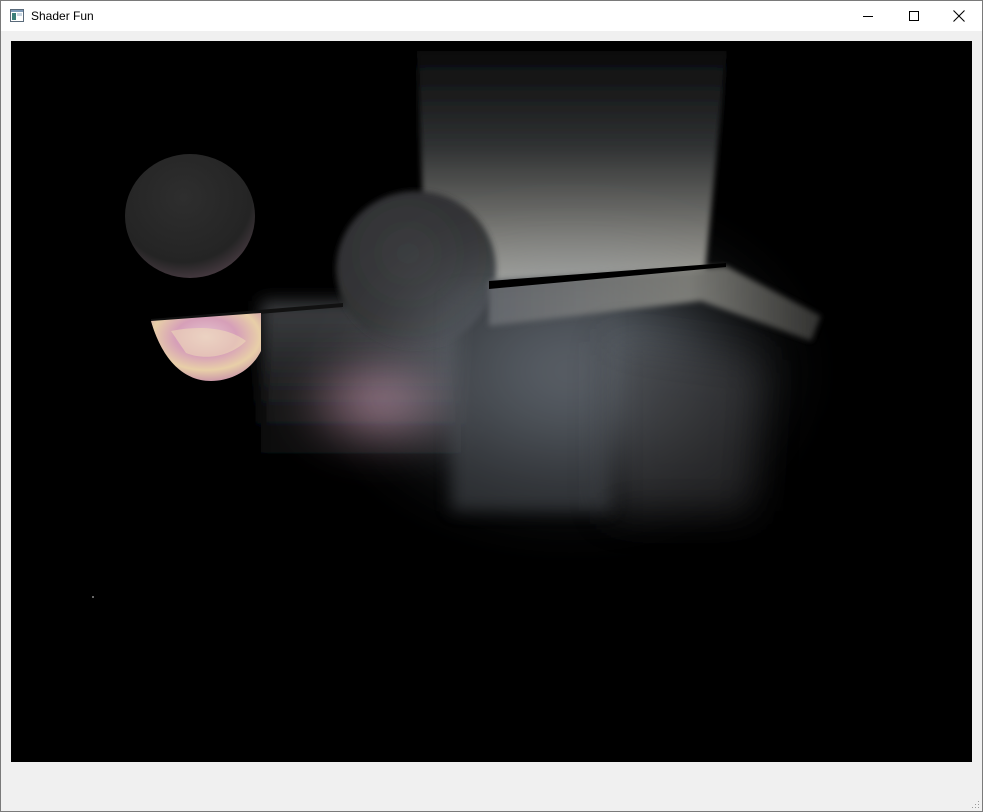 The height and width of the screenshot is (812, 983). I want to click on minimize-icon, so click(868, 16).